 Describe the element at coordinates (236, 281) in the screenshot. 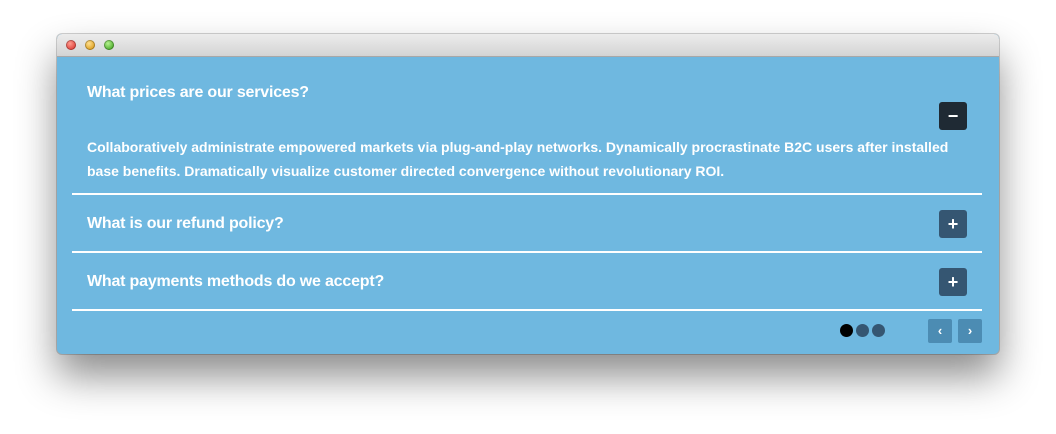

I see `faq-question: What payments methods do we accept?` at that location.